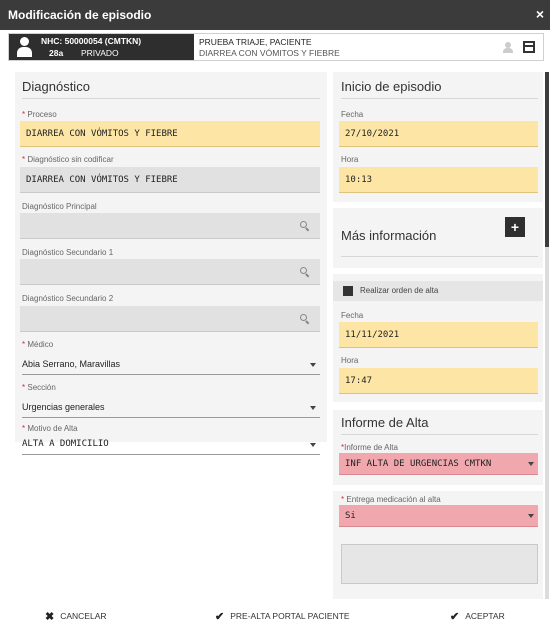 The width and height of the screenshot is (550, 628). Describe the element at coordinates (385, 422) in the screenshot. I see `informe-title: Informe de Alta` at that location.